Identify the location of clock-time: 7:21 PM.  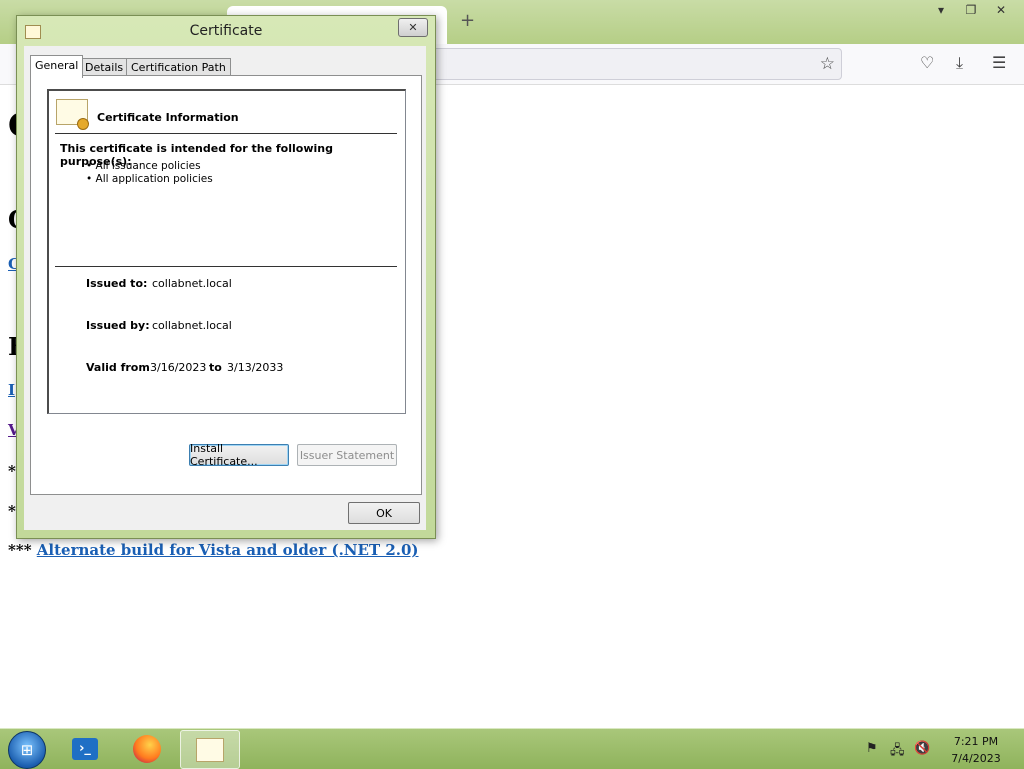
(976, 741).